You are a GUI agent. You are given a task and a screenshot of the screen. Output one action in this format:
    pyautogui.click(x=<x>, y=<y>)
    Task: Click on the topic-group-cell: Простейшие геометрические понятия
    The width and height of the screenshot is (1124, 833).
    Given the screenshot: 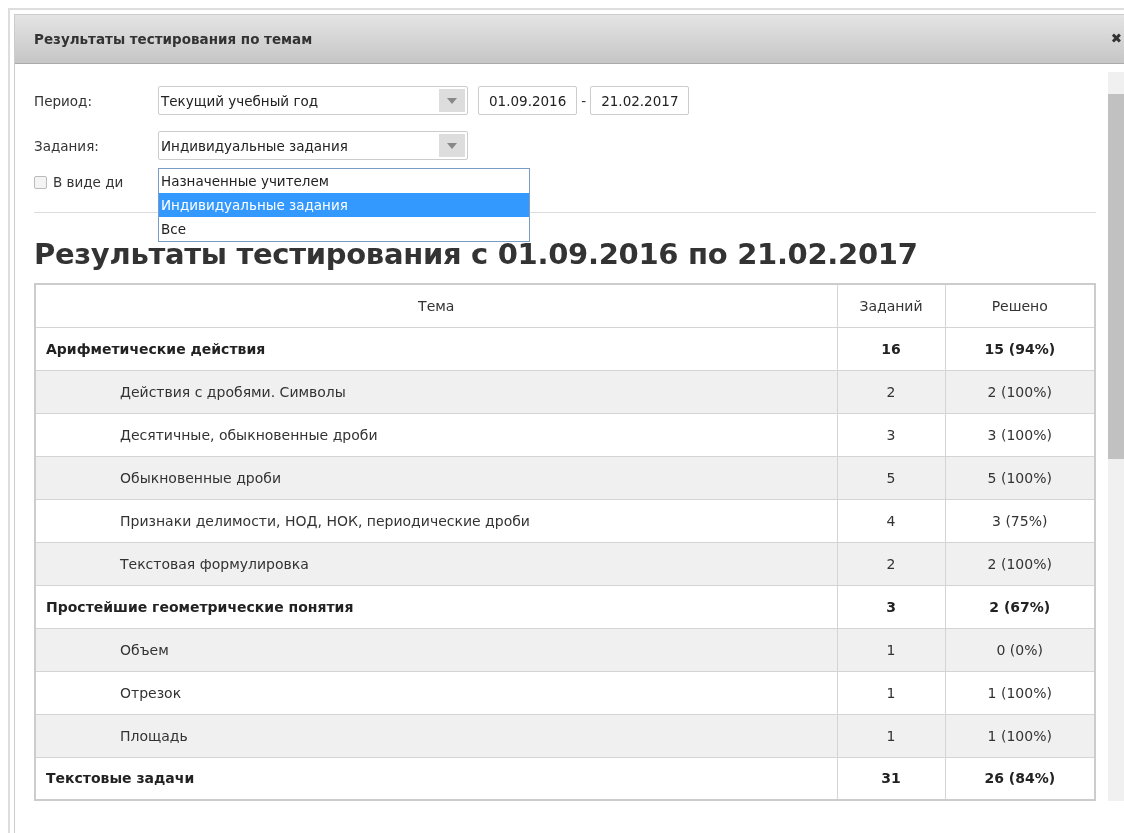 What is the action you would take?
    pyautogui.click(x=436, y=606)
    